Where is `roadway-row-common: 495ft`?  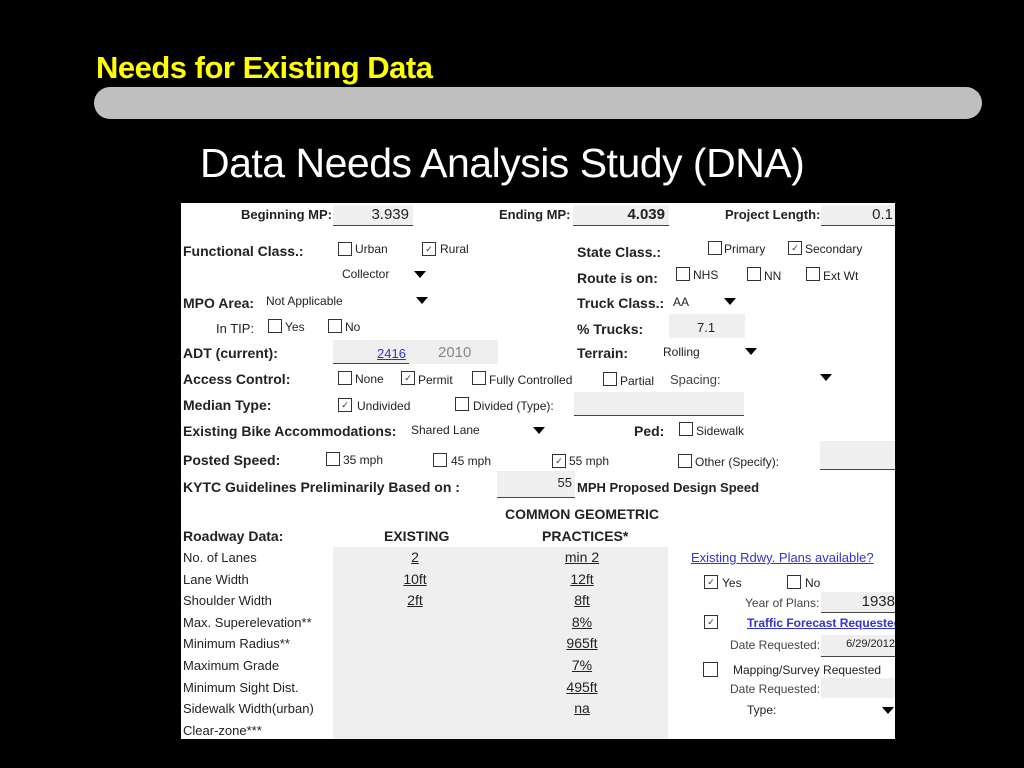
roadway-row-common: 495ft is located at coordinates (582, 687).